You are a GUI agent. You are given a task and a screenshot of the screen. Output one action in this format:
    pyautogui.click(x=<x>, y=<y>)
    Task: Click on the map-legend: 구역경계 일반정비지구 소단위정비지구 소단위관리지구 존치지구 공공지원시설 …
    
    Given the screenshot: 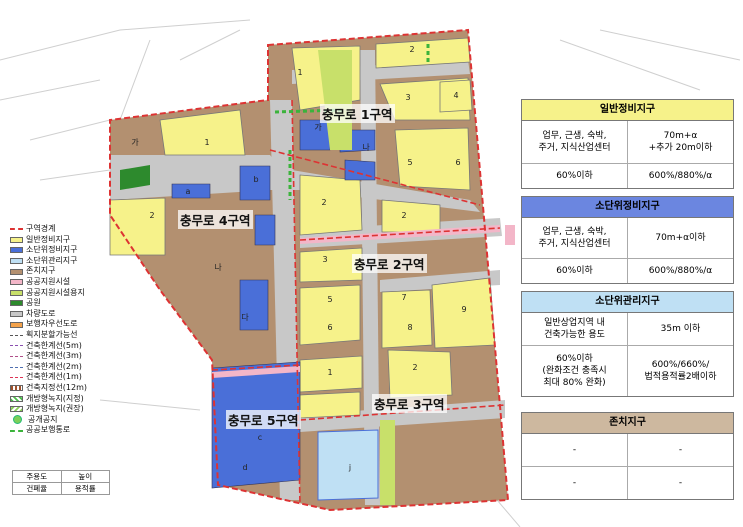 What is the action you would take?
    pyautogui.click(x=60, y=330)
    